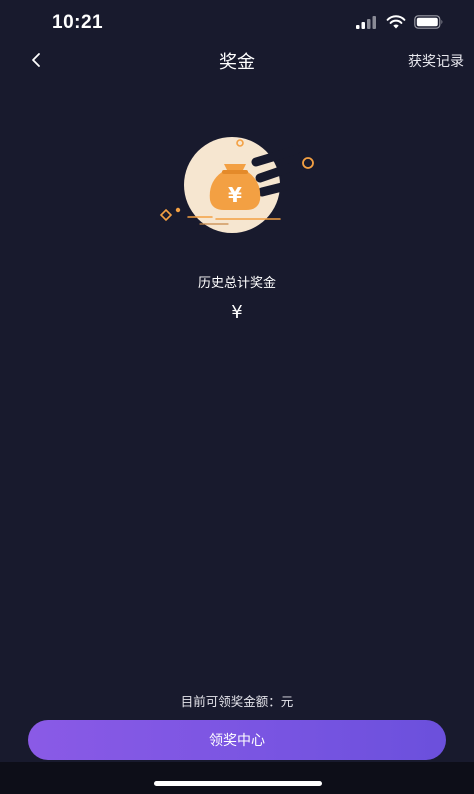 The height and width of the screenshot is (794, 474). Describe the element at coordinates (238, 783) in the screenshot. I see `home-indicator` at that location.